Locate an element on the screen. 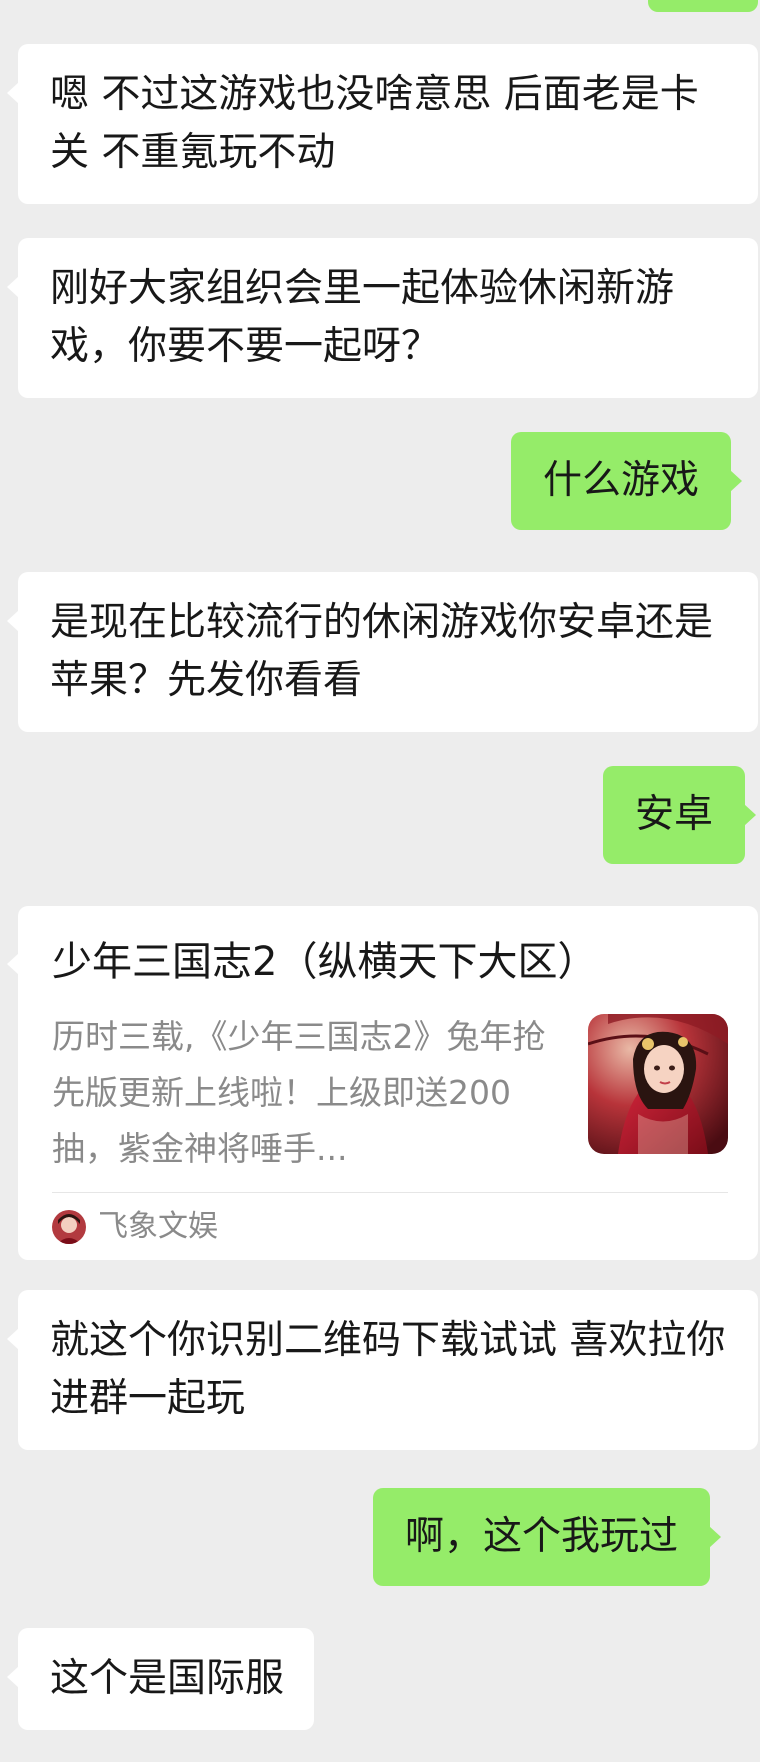  game-thumbnail-image is located at coordinates (658, 1084).